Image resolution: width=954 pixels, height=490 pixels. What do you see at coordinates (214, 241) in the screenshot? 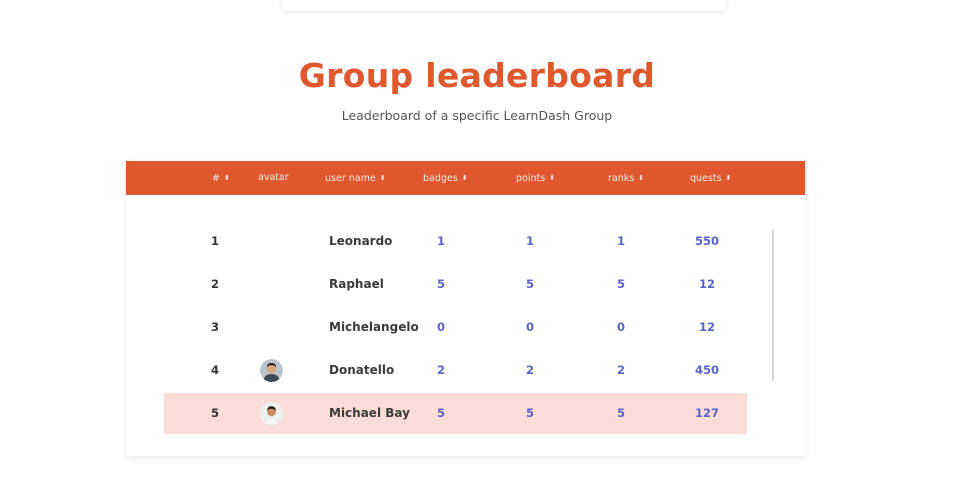
I see `rank-cell: 1` at bounding box center [214, 241].